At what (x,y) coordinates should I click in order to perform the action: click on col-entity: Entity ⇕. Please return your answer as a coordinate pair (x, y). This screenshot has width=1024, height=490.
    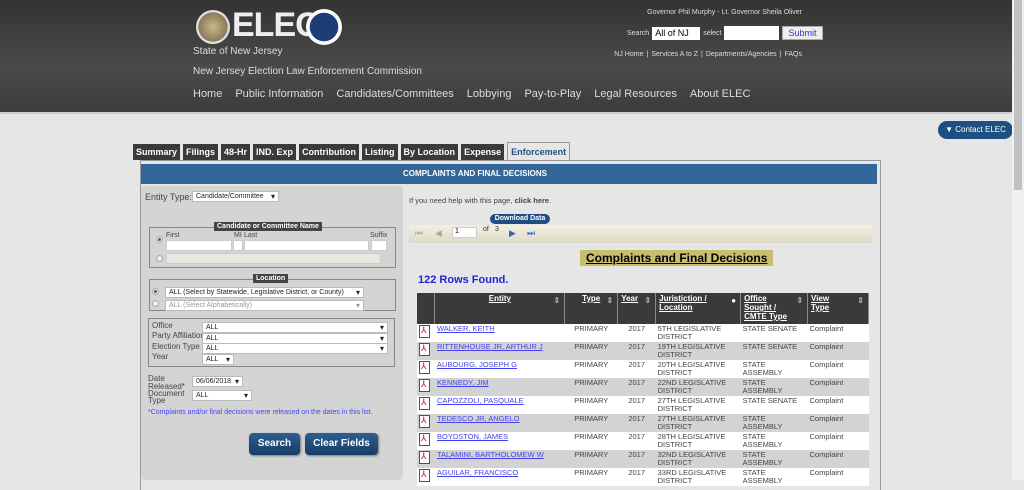
    Looking at the image, I should click on (500, 308).